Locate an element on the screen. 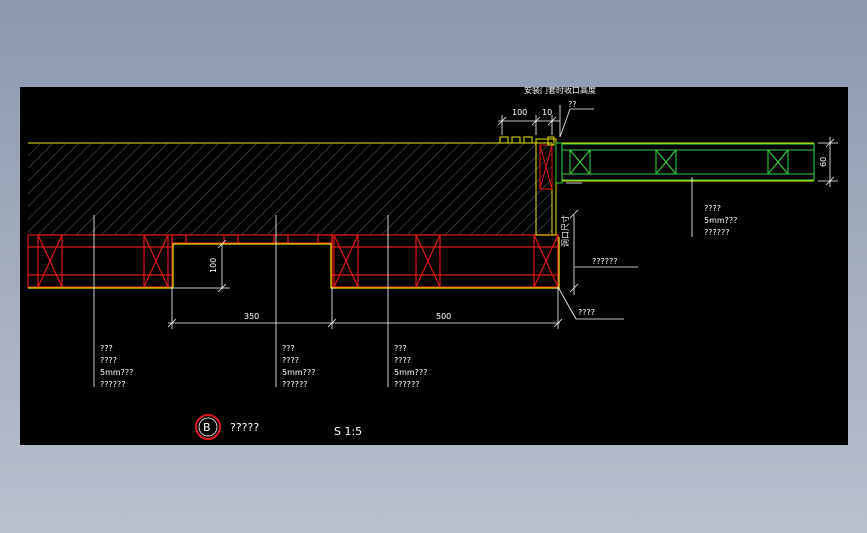 The height and width of the screenshot is (533, 867). dim-350: 350 is located at coordinates (251, 316).